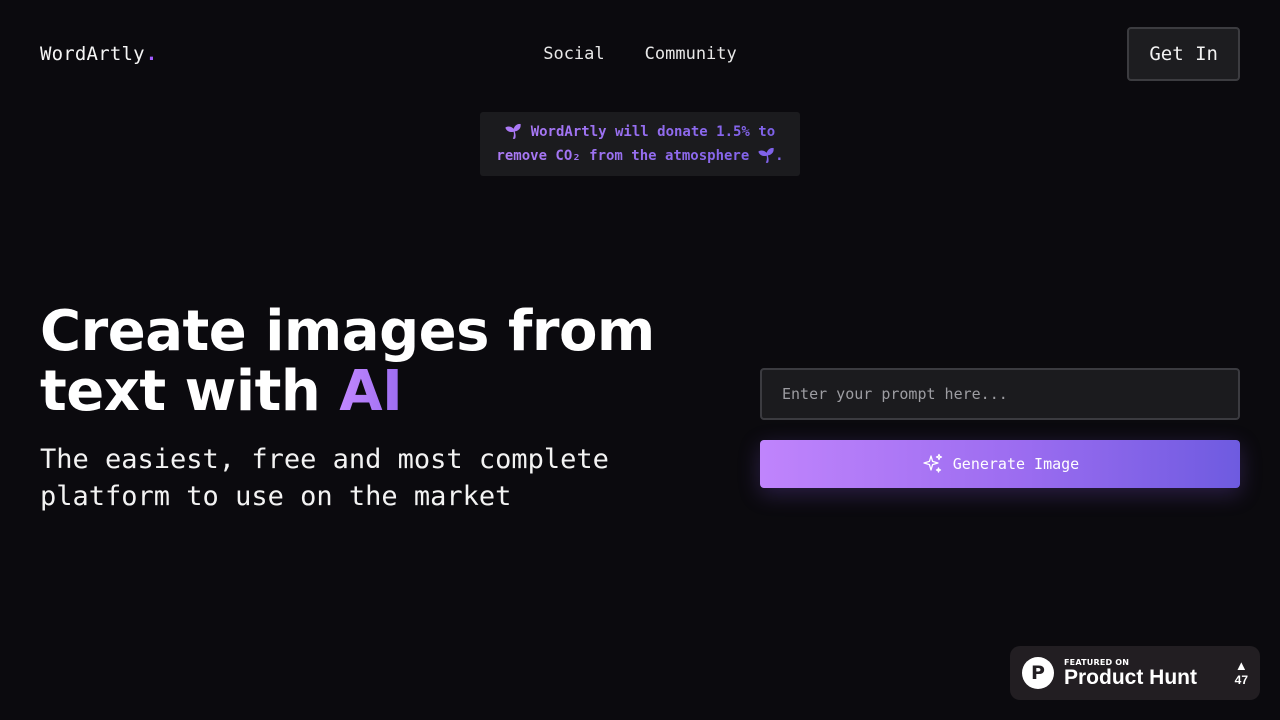 The width and height of the screenshot is (1280, 720). Describe the element at coordinates (1183, 54) in the screenshot. I see `get-in-button: Get In` at that location.